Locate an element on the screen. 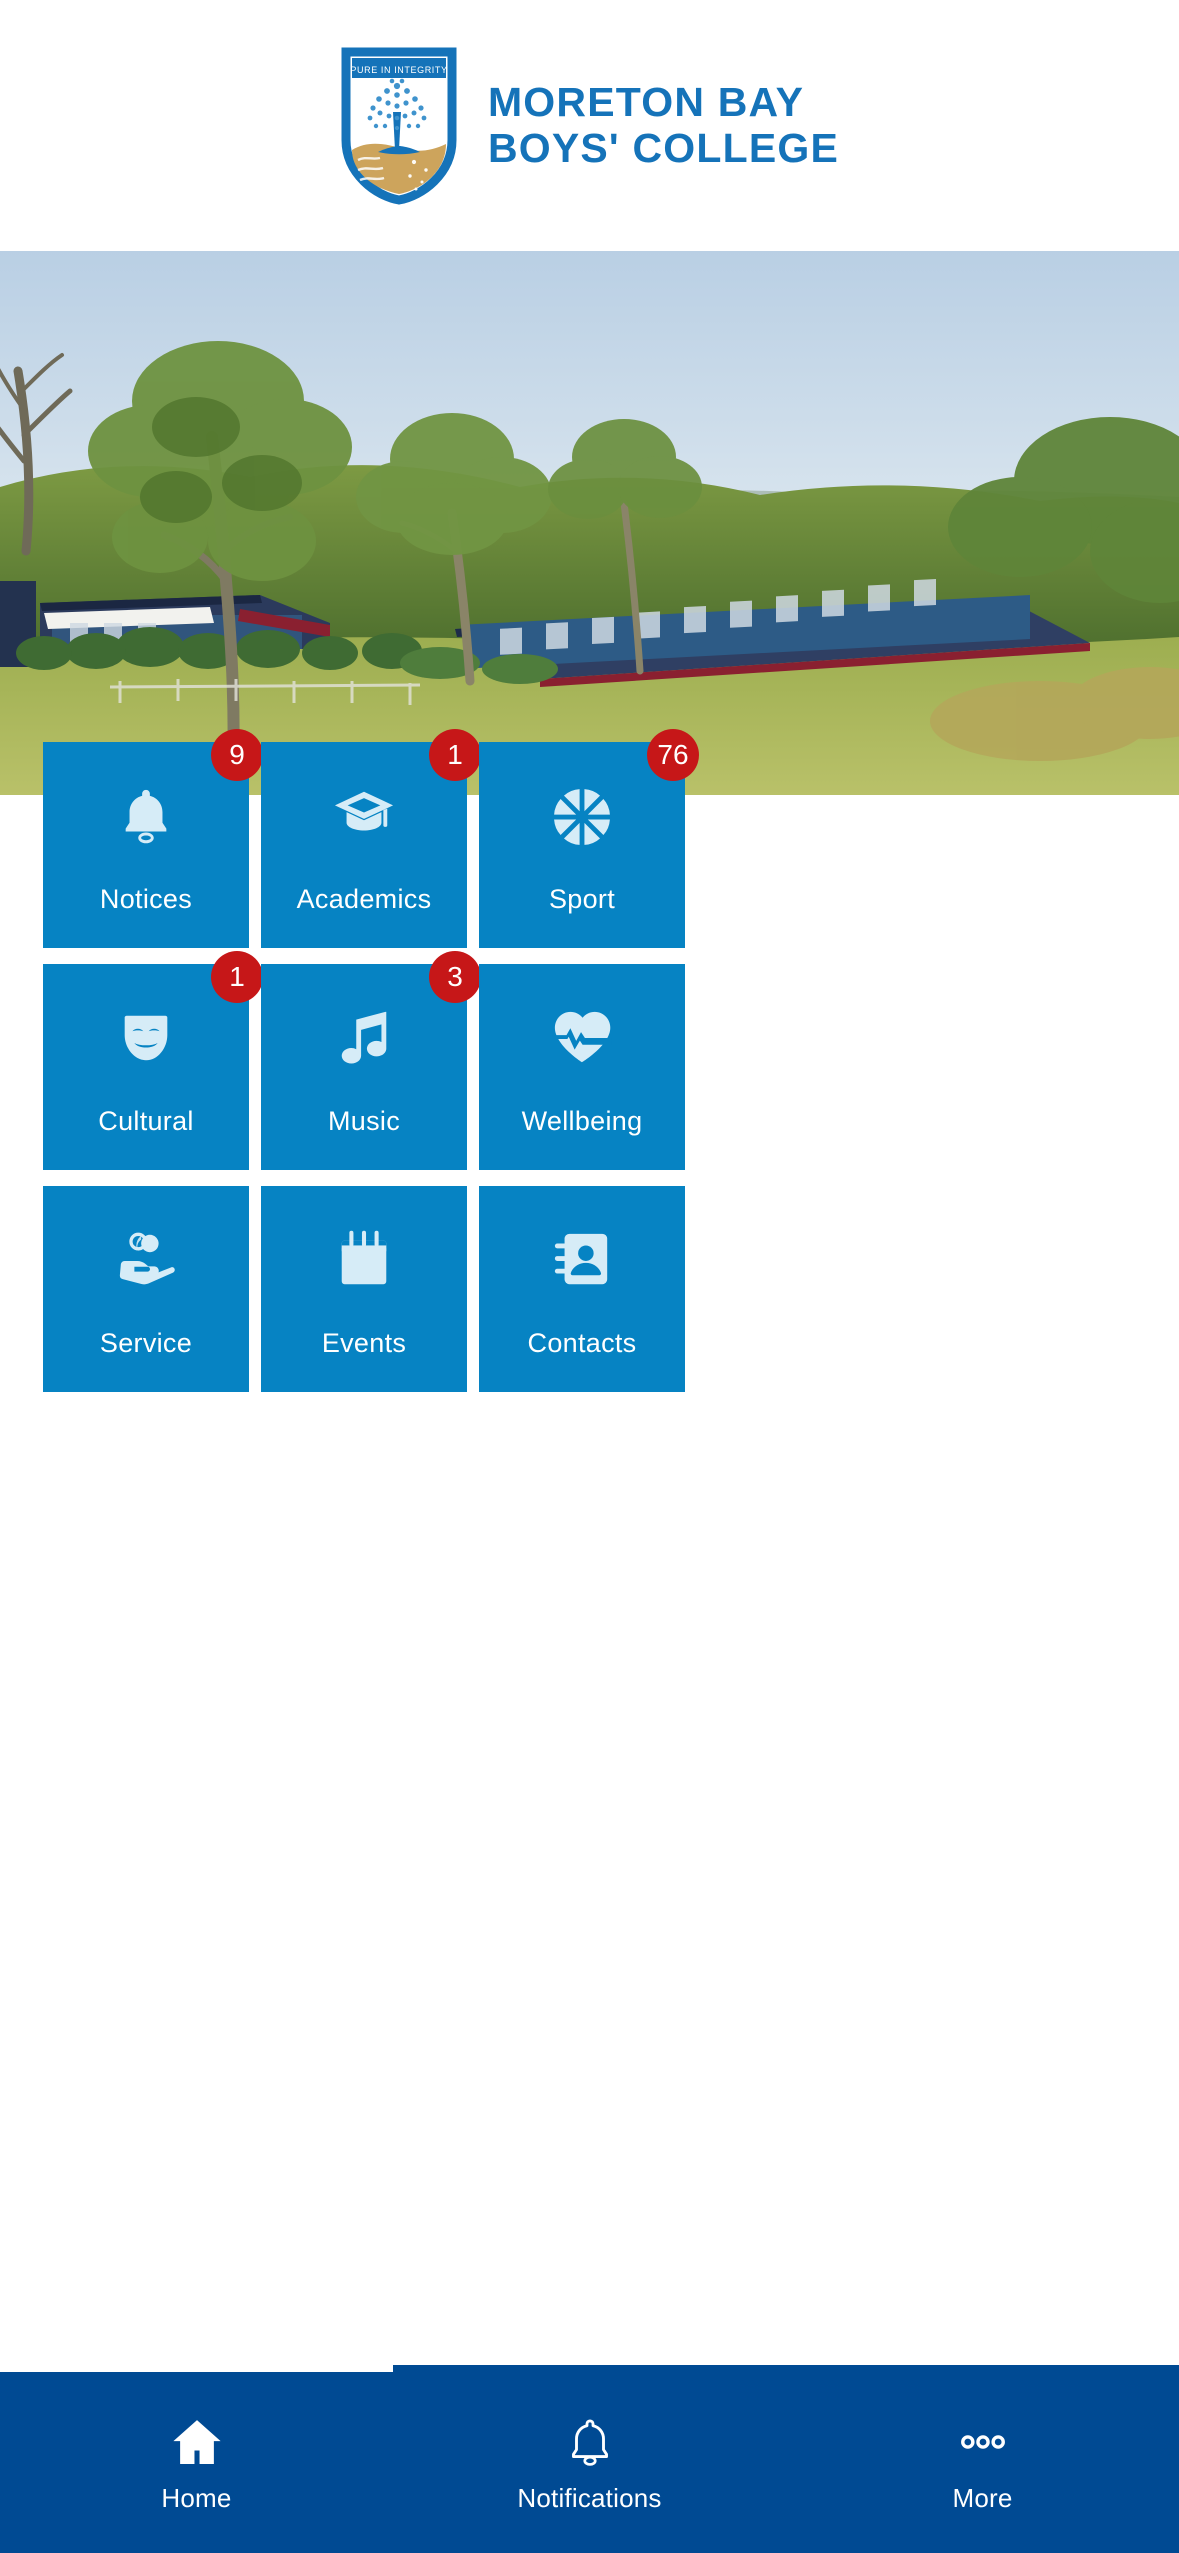 The height and width of the screenshot is (2553, 1179). calendar-icon is located at coordinates (364, 1259).